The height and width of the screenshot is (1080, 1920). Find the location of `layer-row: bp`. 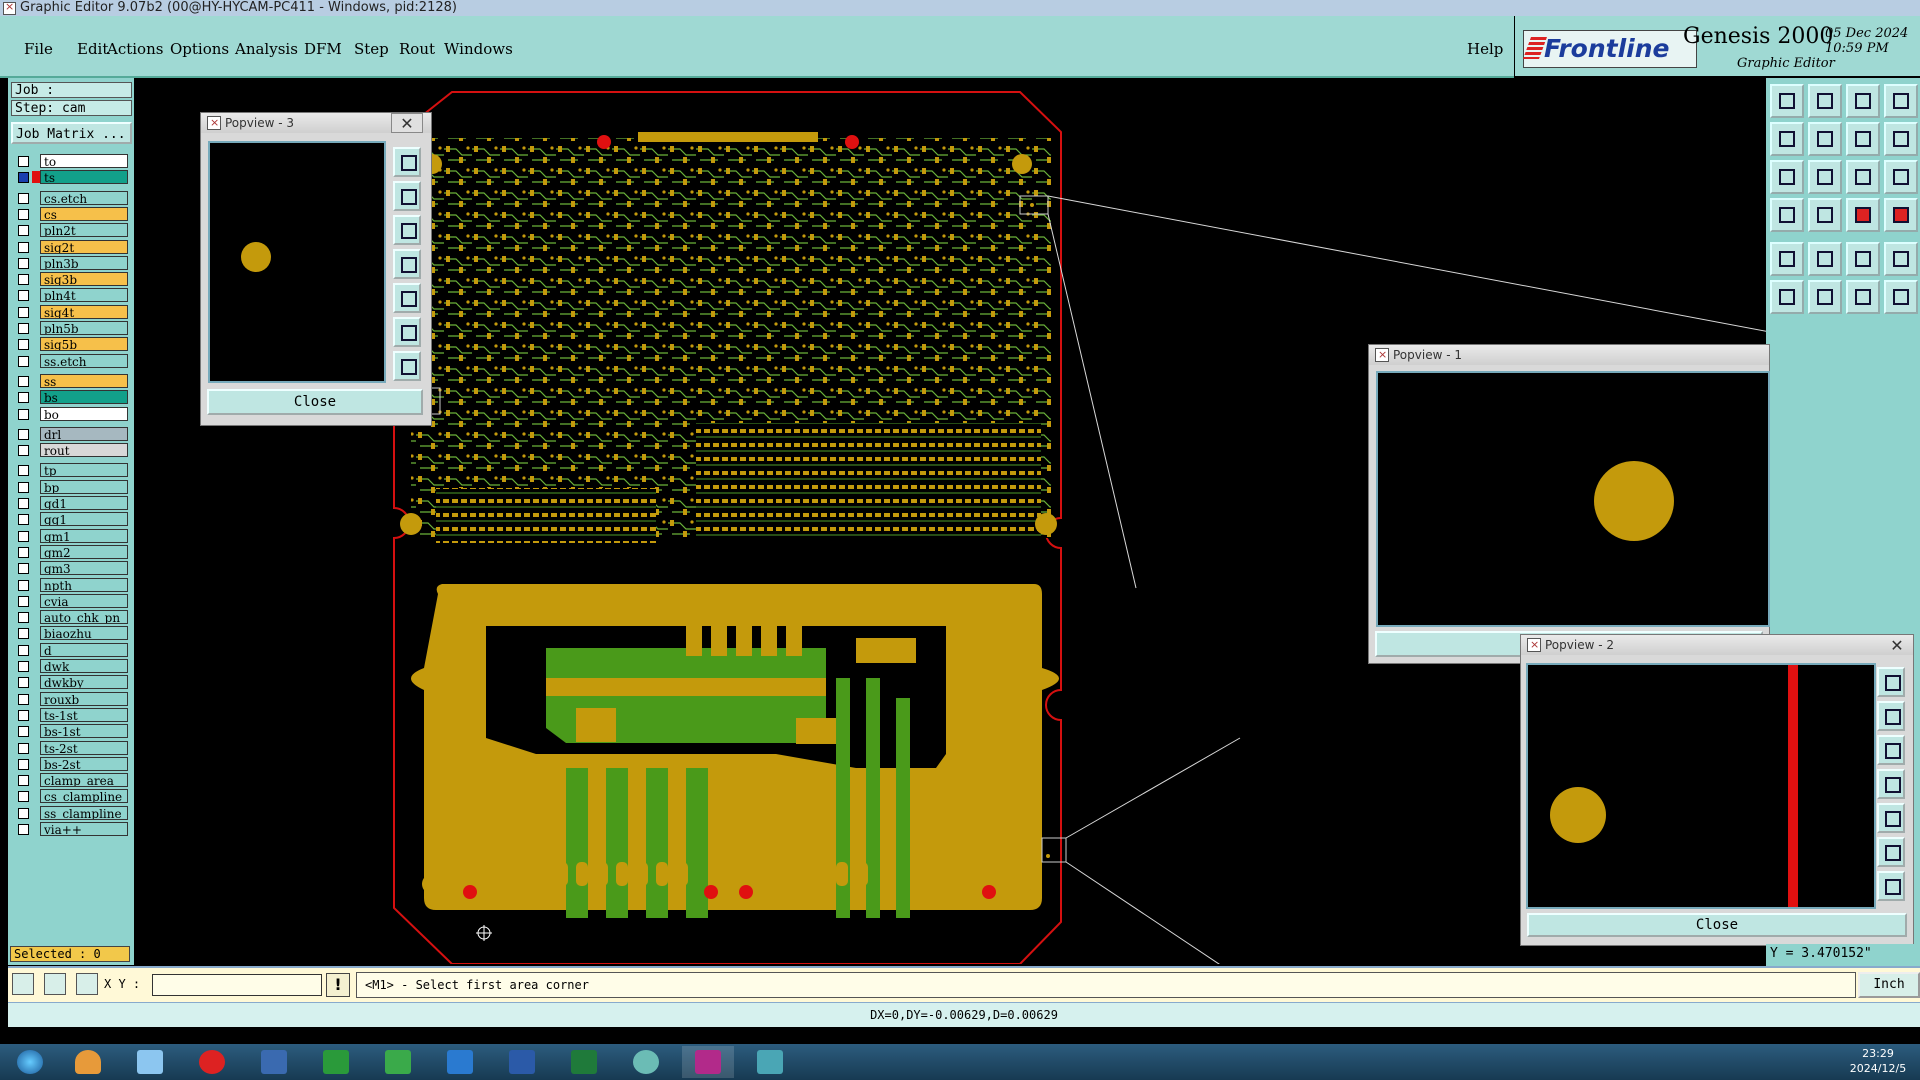

layer-row: bp is located at coordinates (71, 487).